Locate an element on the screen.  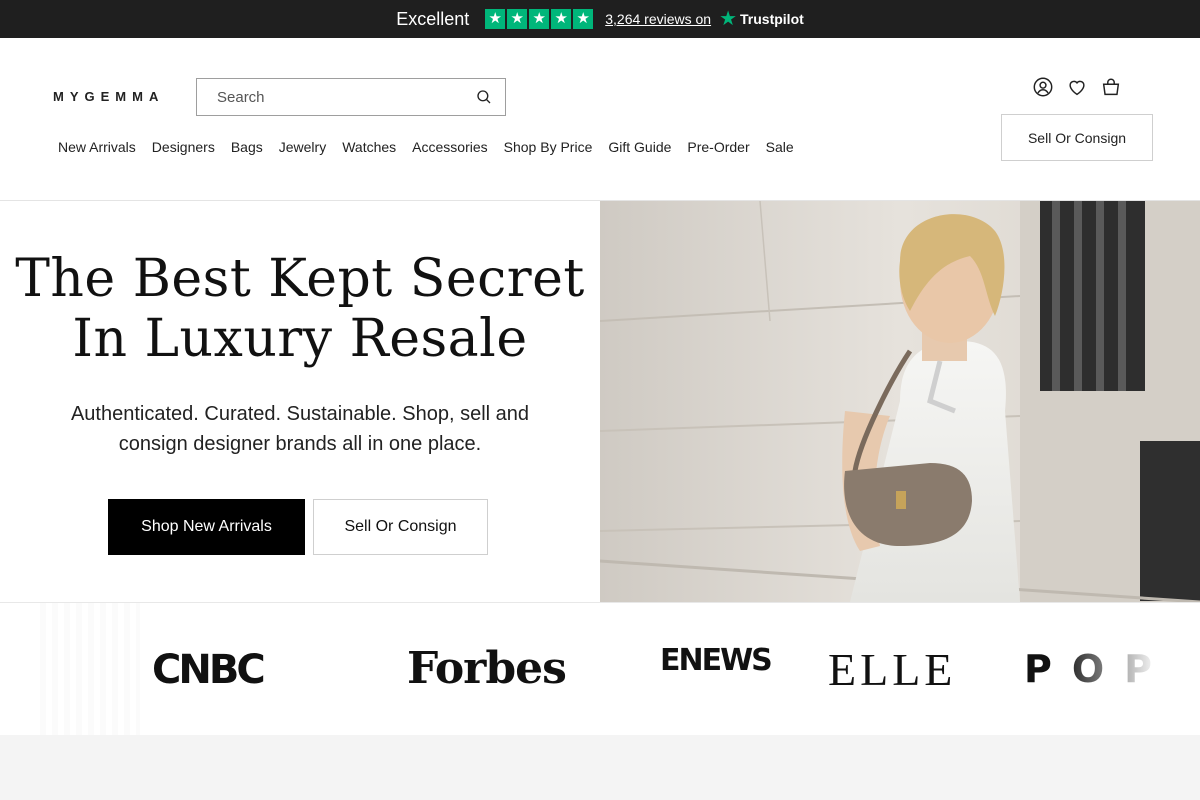
search-box is located at coordinates (351, 97).